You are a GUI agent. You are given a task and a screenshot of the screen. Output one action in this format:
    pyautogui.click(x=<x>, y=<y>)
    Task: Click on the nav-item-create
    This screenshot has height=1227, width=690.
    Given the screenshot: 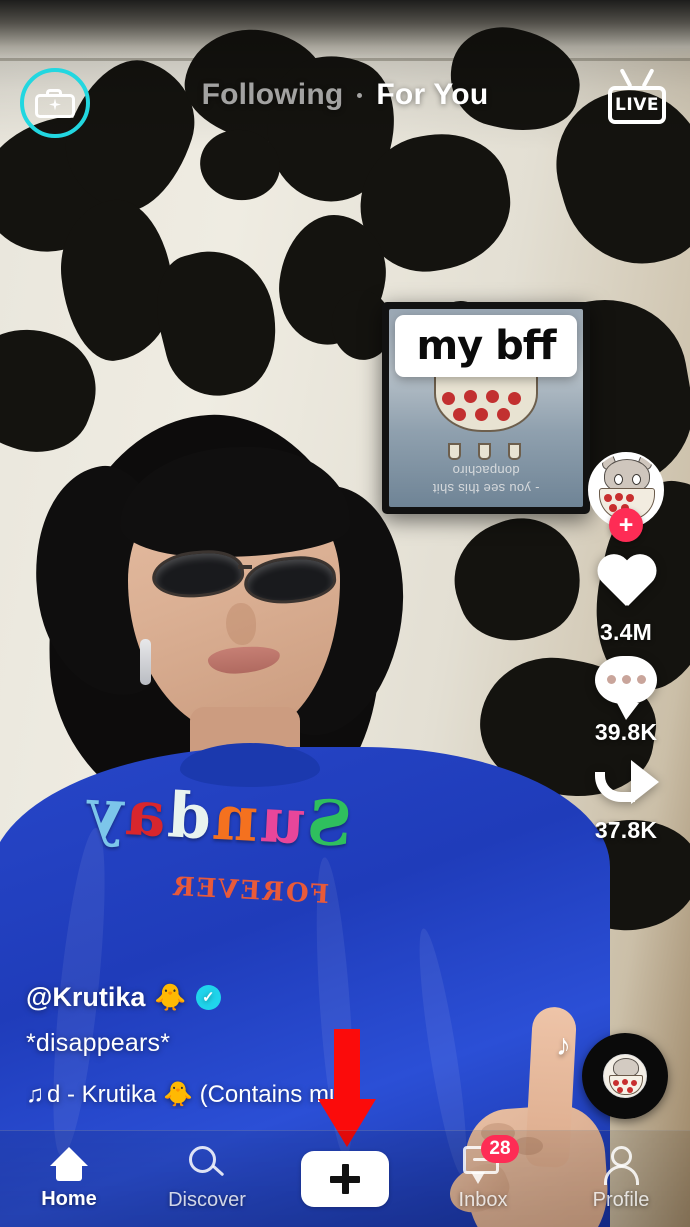 What is the action you would take?
    pyautogui.click(x=345, y=1179)
    